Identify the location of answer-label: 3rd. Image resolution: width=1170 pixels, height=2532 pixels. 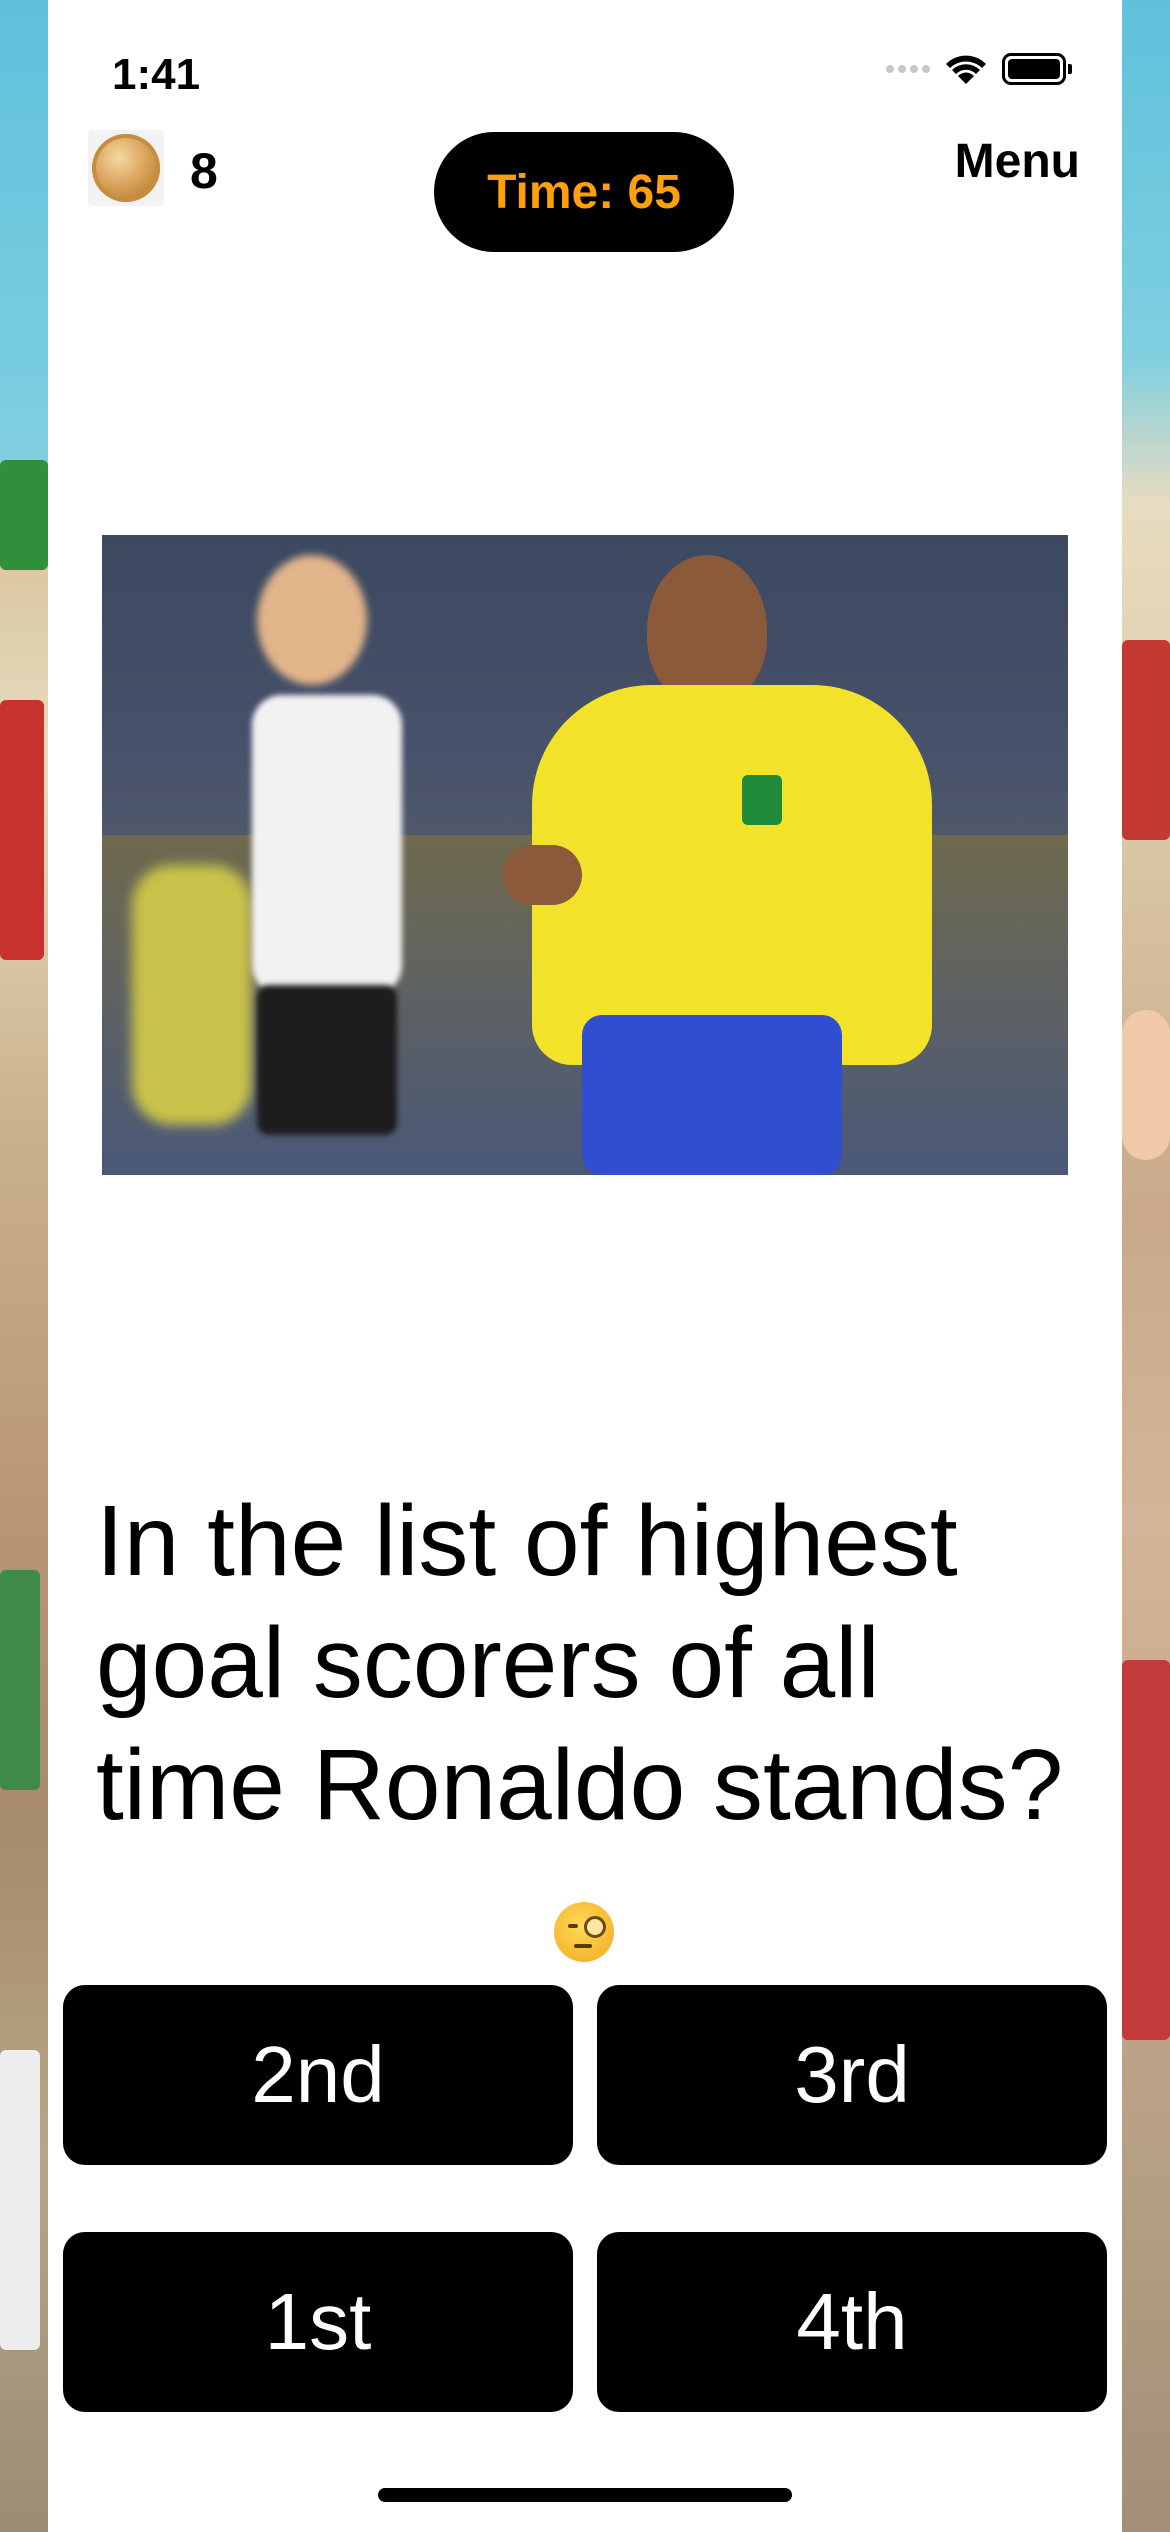
(852, 2074).